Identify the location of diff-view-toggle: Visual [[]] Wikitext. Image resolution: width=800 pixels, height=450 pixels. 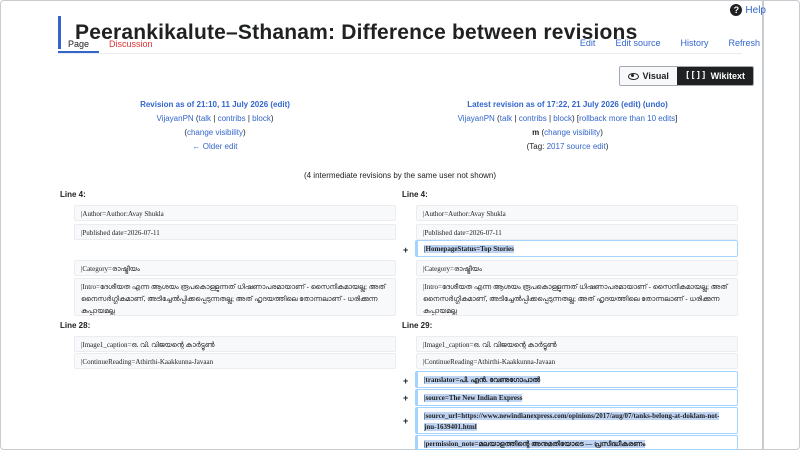
(686, 76).